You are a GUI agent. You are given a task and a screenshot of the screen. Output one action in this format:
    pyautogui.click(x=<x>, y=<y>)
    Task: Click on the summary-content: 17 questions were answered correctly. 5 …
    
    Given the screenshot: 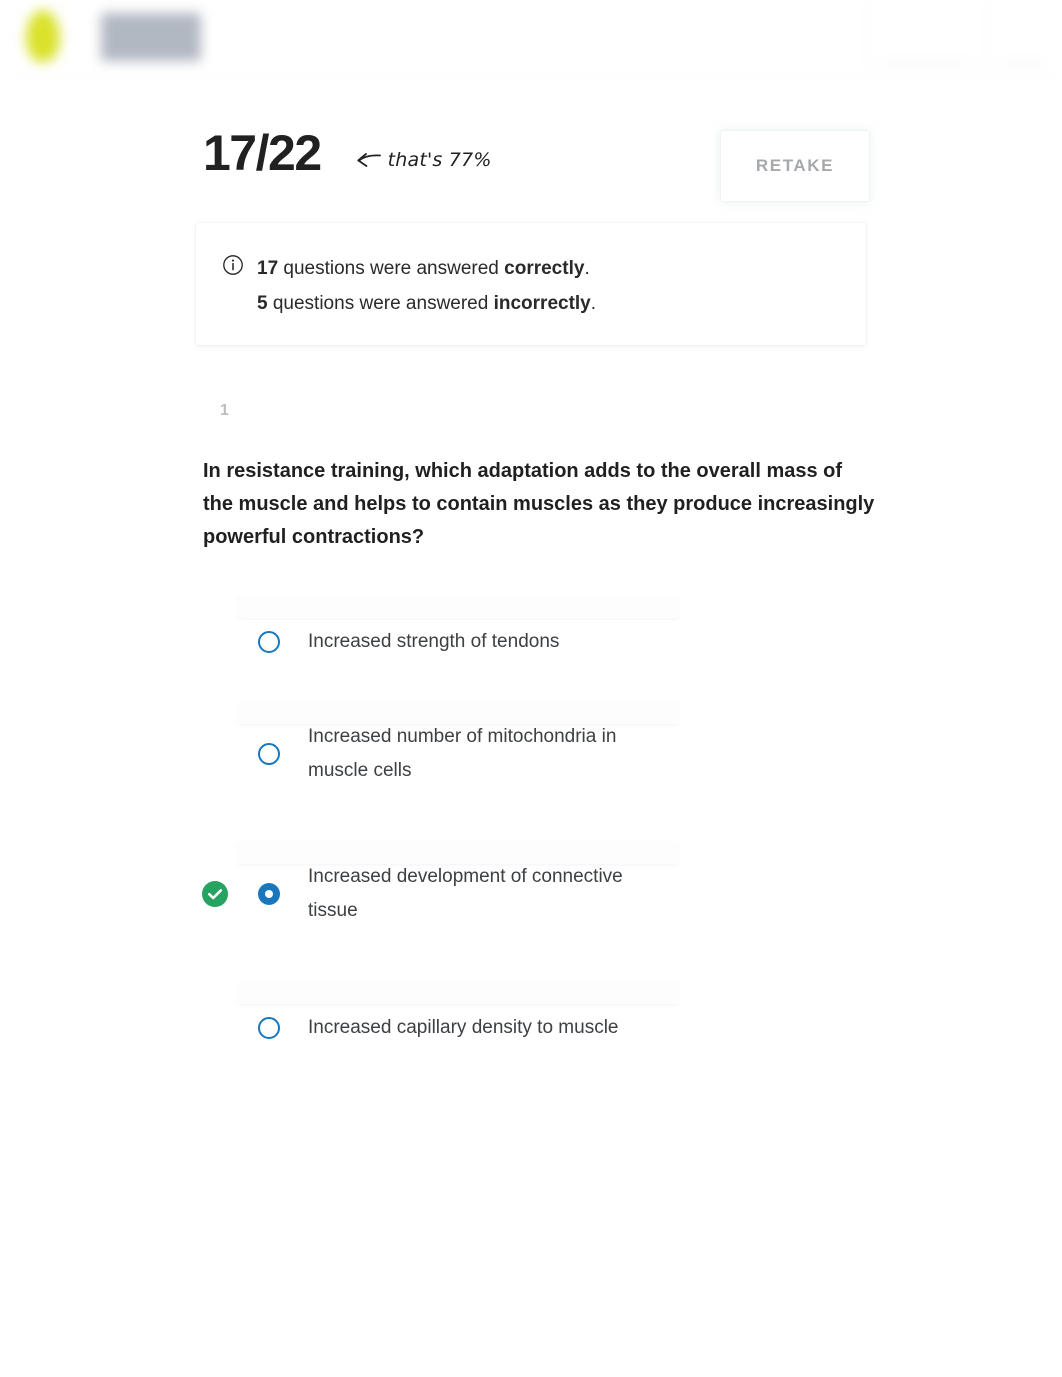 What is the action you would take?
    pyautogui.click(x=409, y=286)
    